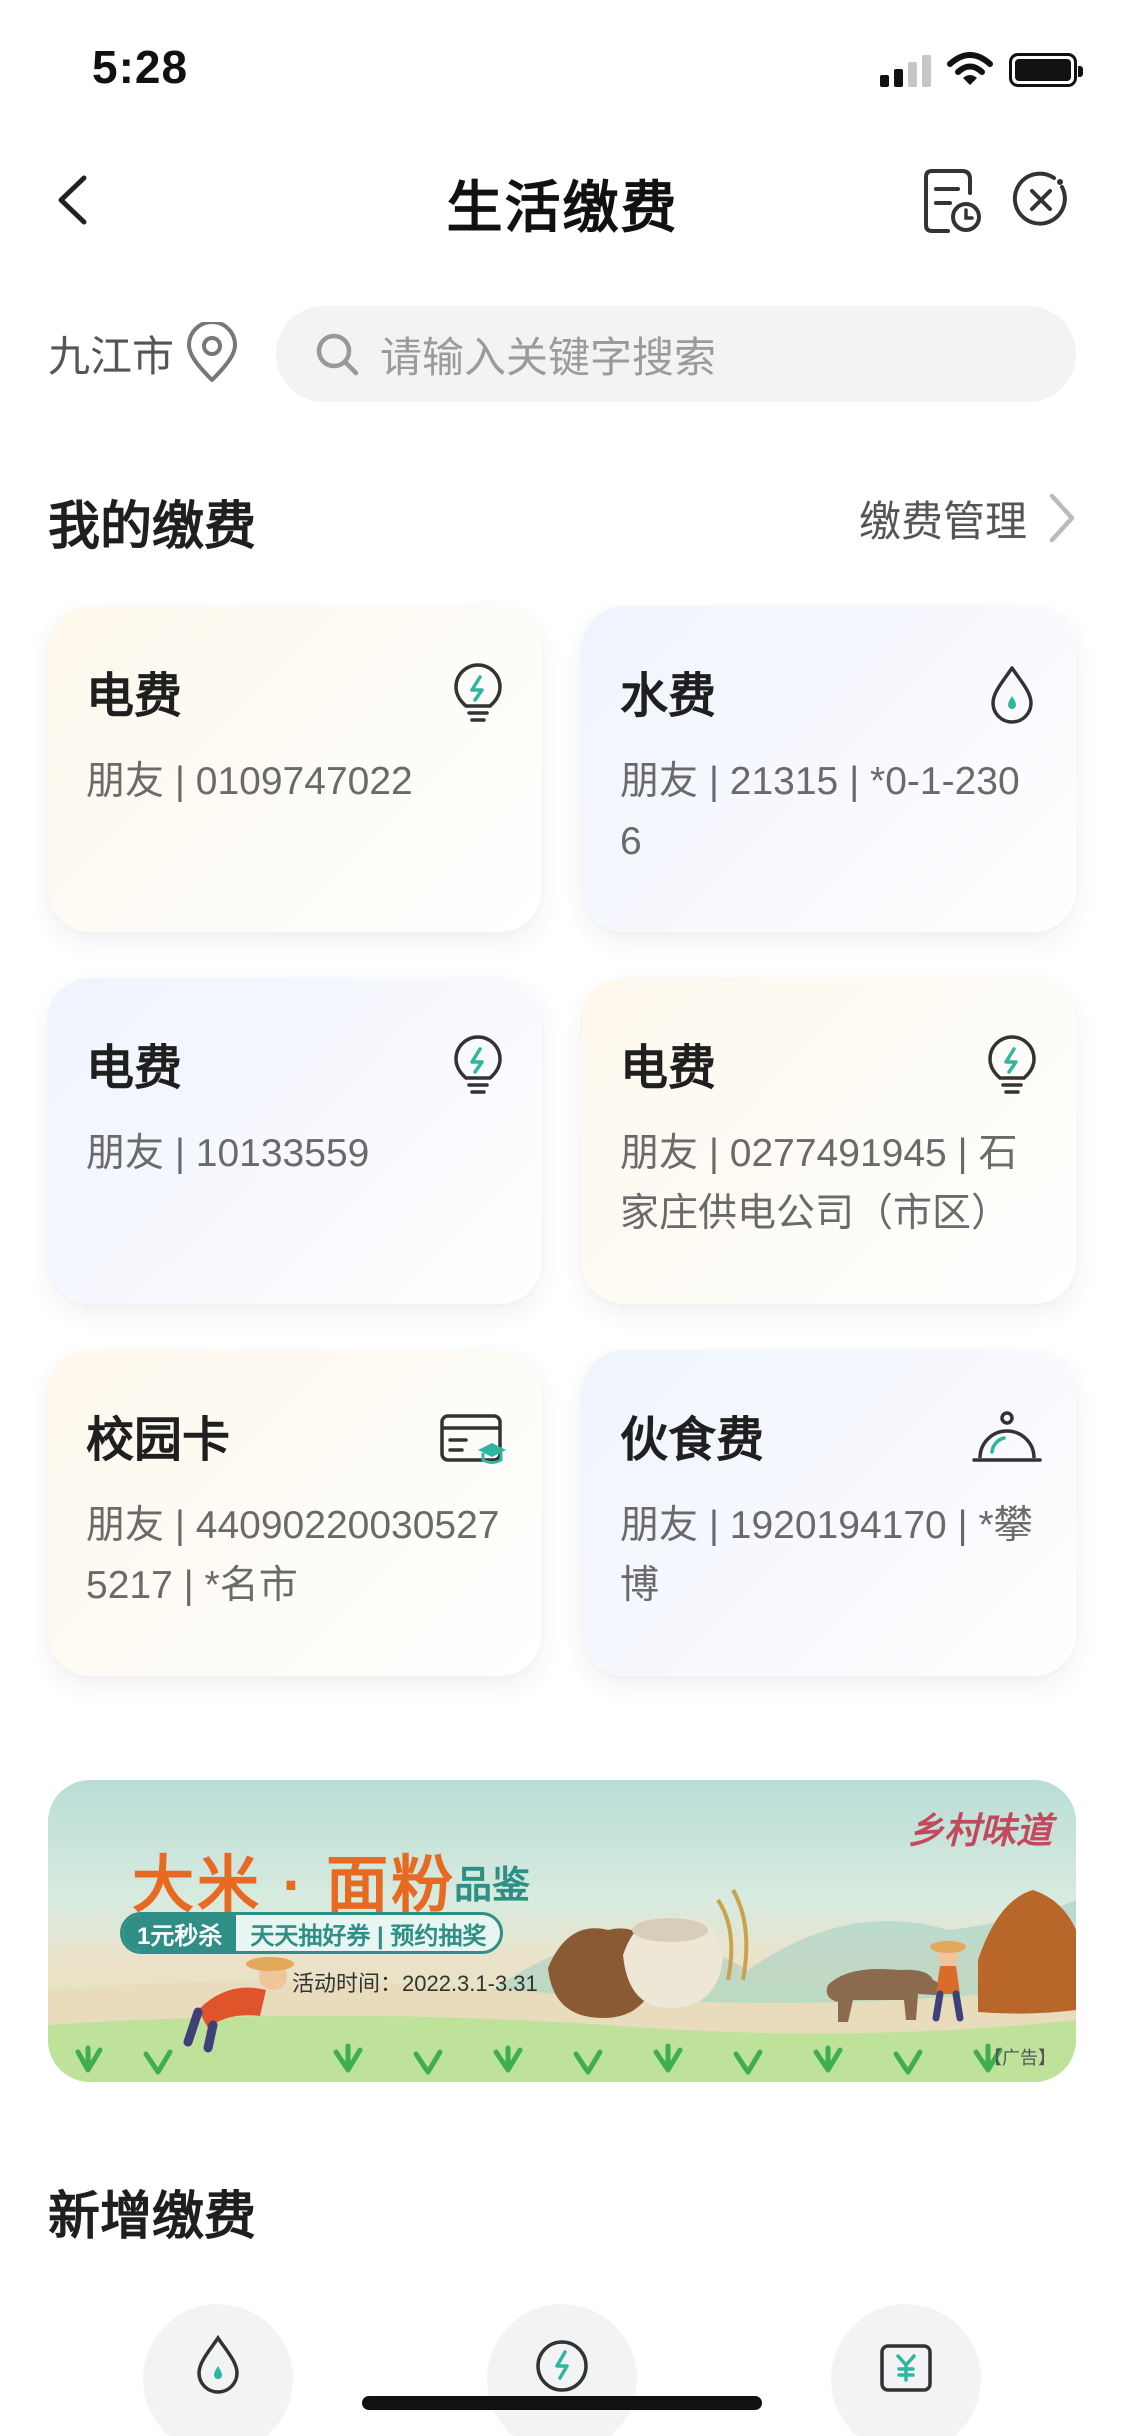 The image size is (1125, 2436). Describe the element at coordinates (548, 357) in the screenshot. I see `search-placeholder: 请输入关键字搜索` at that location.